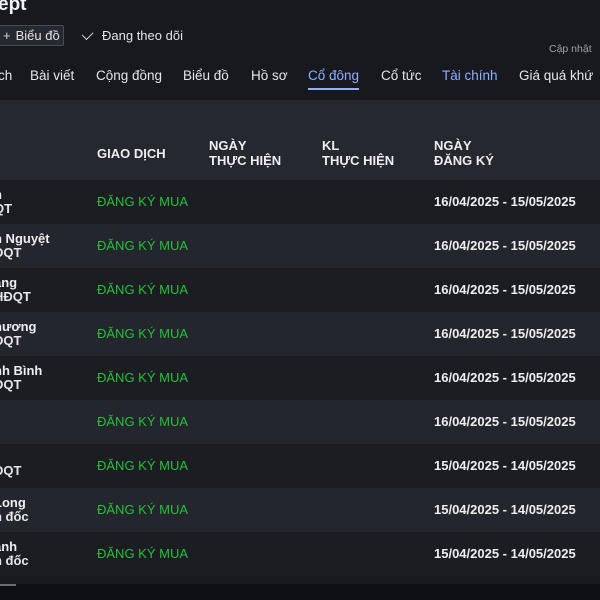 The height and width of the screenshot is (600, 600). What do you see at coordinates (470, 78) in the screenshot?
I see `tab-financials: Tài chính` at bounding box center [470, 78].